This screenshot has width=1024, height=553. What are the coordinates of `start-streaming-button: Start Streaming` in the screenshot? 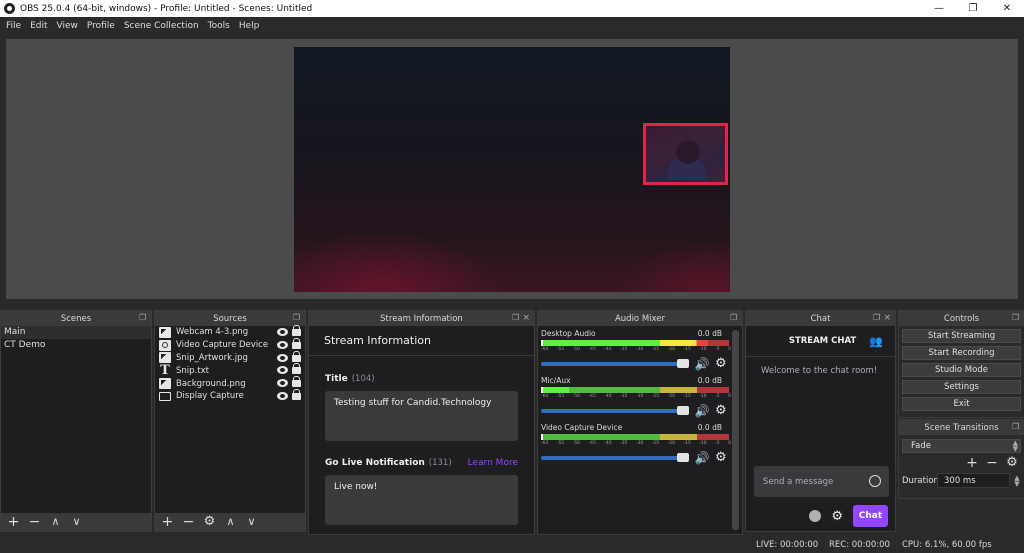 It's located at (961, 336).